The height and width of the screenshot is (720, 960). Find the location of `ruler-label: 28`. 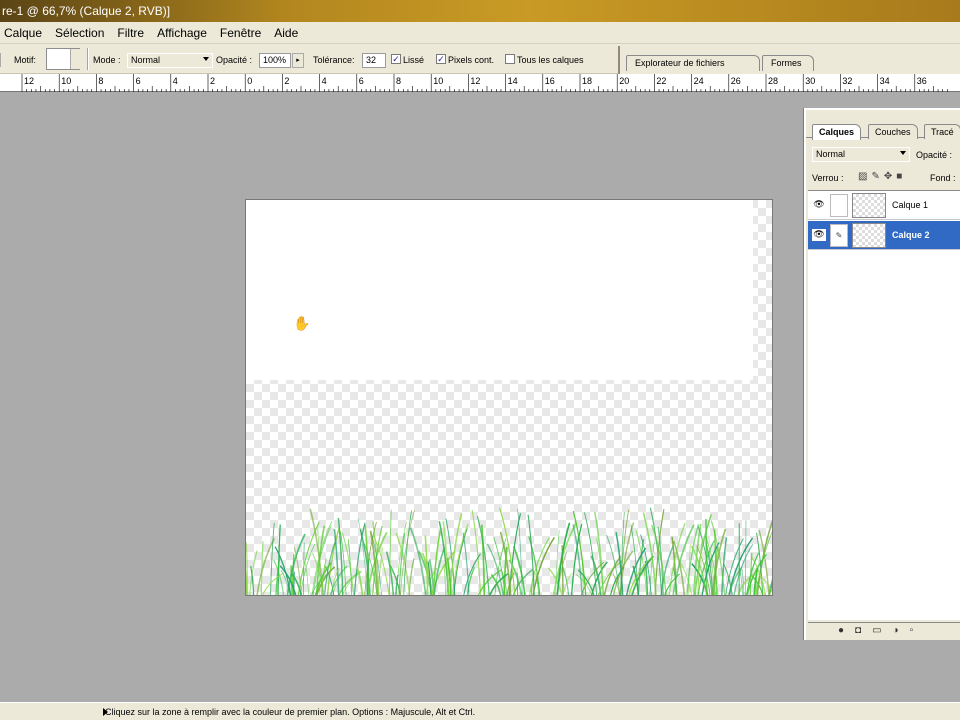

ruler-label: 28 is located at coordinates (773, 81).